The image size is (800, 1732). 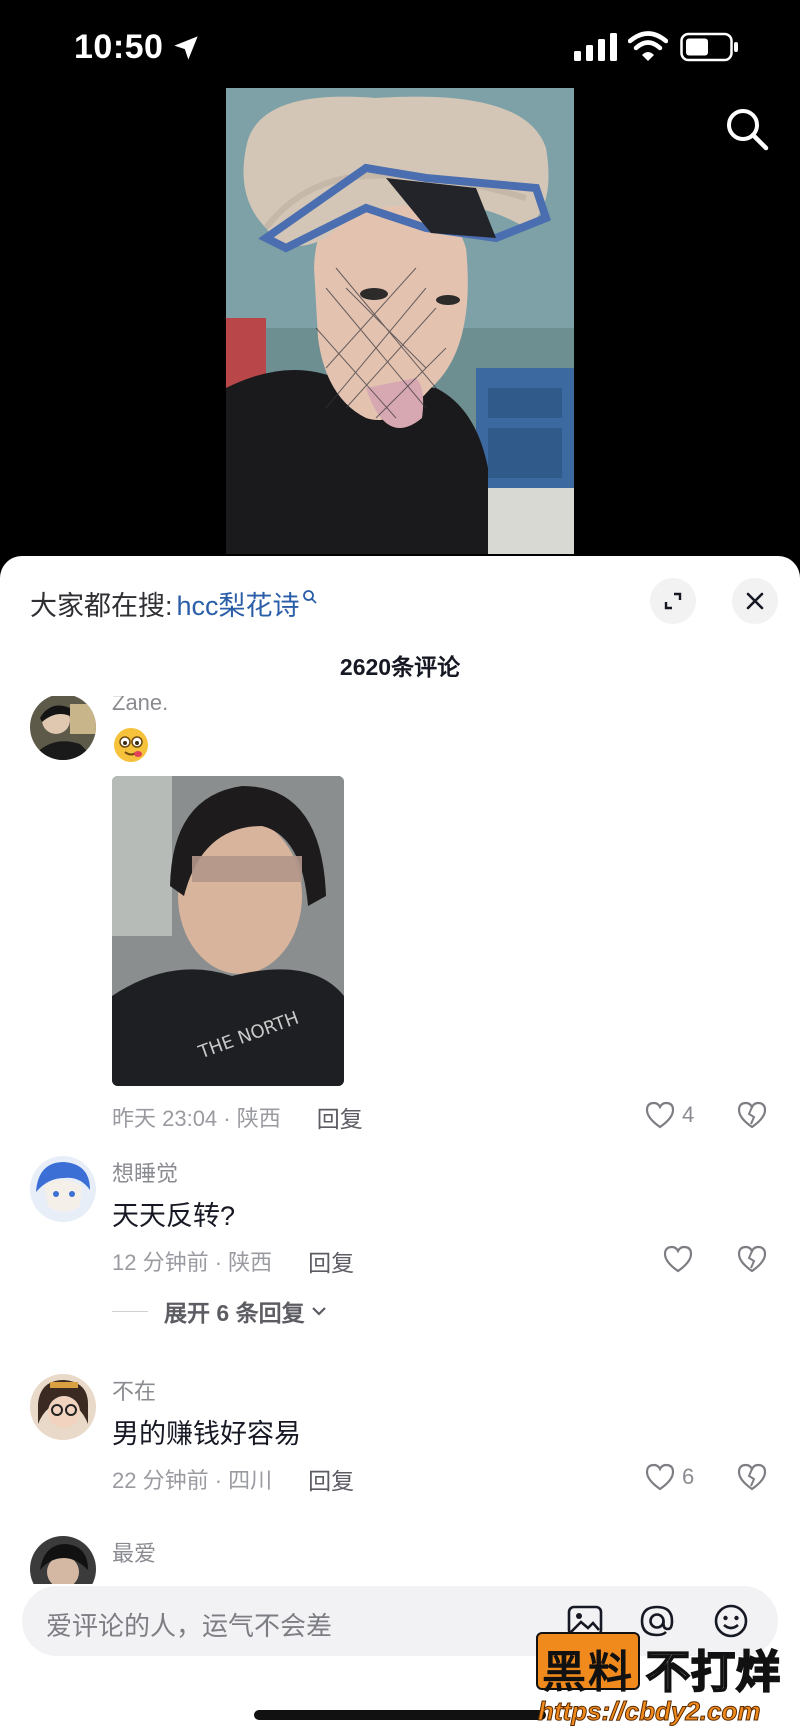 I want to click on divider, so click(x=130, y=1311).